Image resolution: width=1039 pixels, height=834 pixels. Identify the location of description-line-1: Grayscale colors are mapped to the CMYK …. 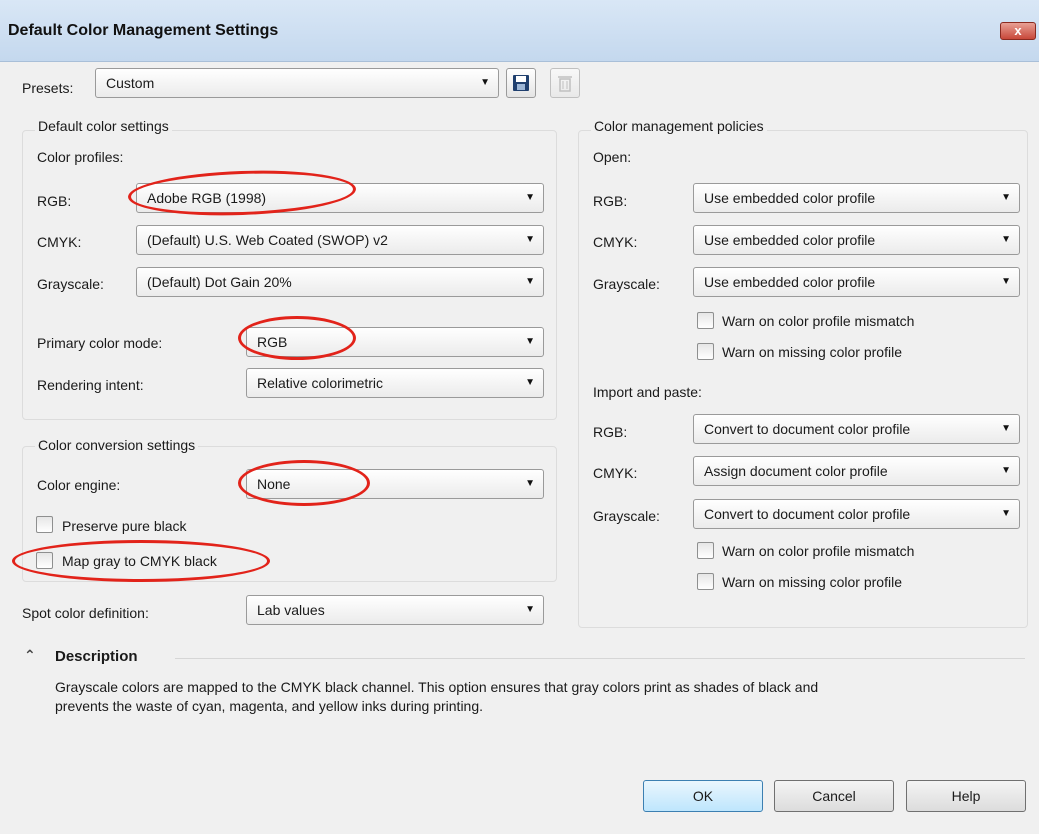
(437, 687).